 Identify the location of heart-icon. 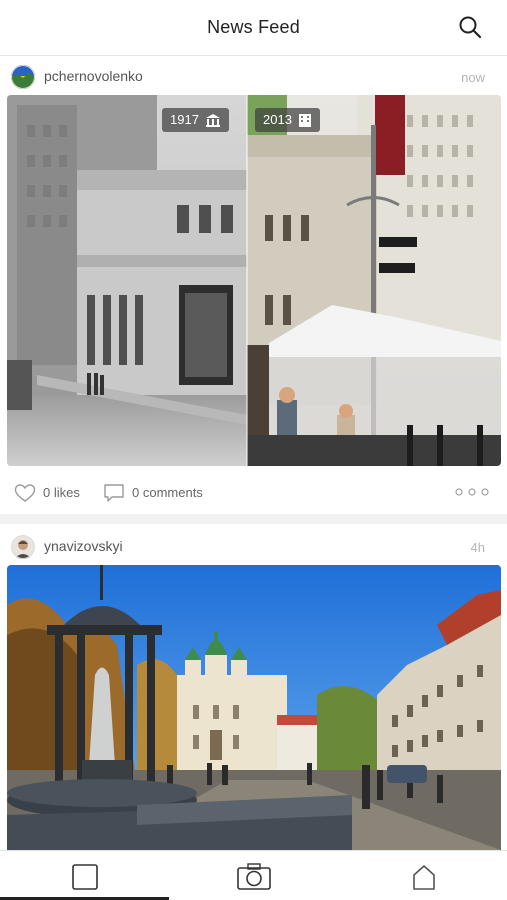
(25, 493).